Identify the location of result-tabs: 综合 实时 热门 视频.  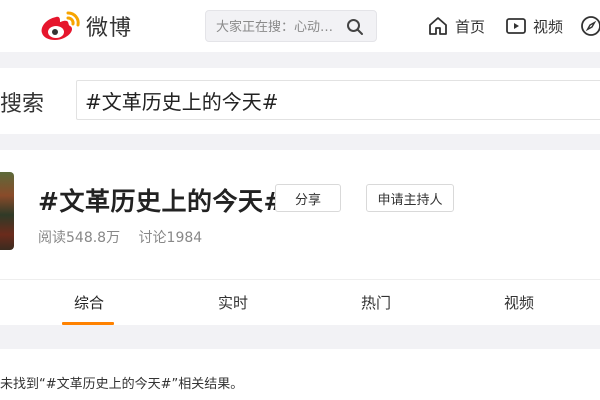
(300, 302).